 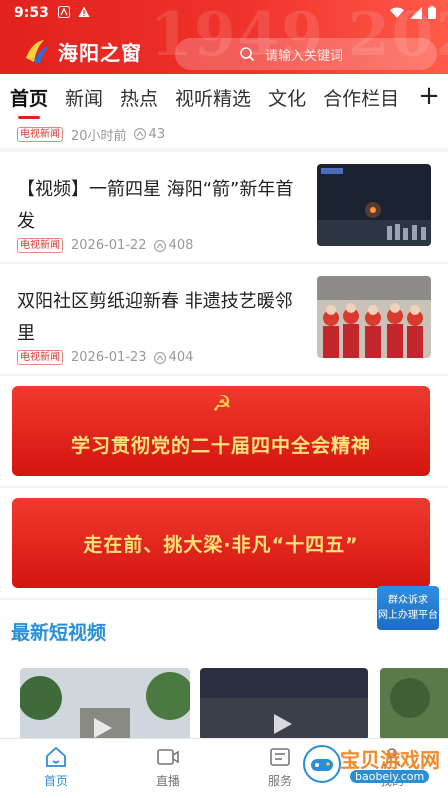 What do you see at coordinates (168, 757) in the screenshot?
I see `video-camera-icon` at bounding box center [168, 757].